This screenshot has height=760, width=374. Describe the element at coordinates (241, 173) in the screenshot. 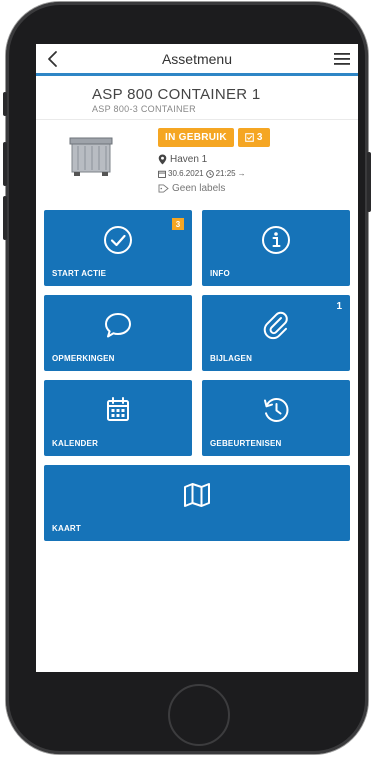

I see `time-suffix: →` at that location.